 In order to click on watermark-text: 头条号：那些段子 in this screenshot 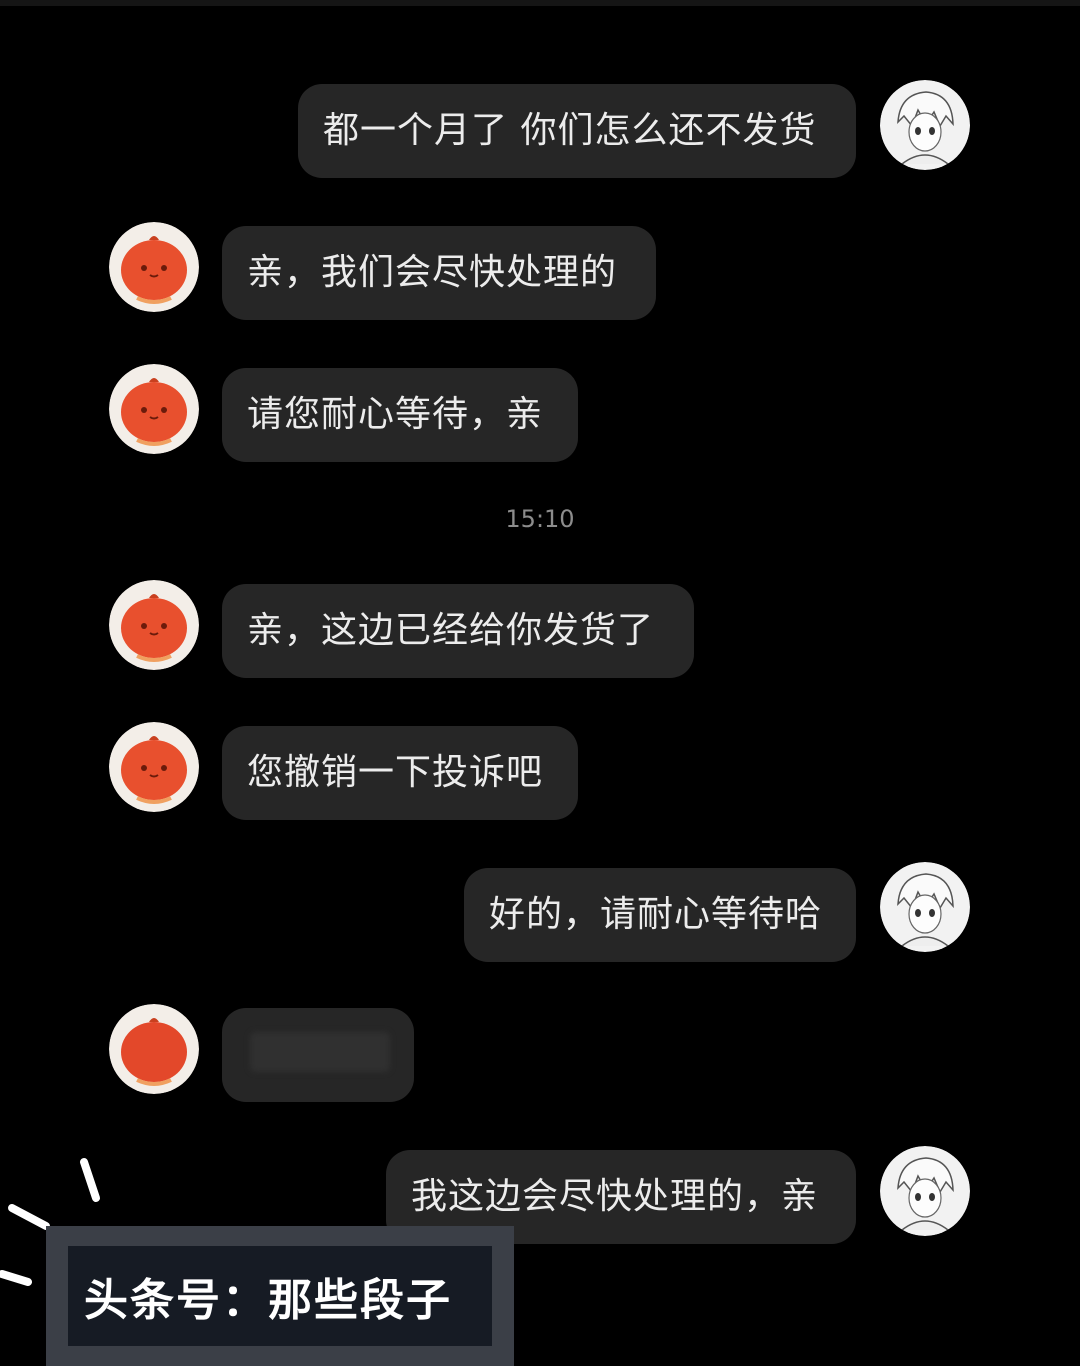, I will do `click(280, 1296)`.